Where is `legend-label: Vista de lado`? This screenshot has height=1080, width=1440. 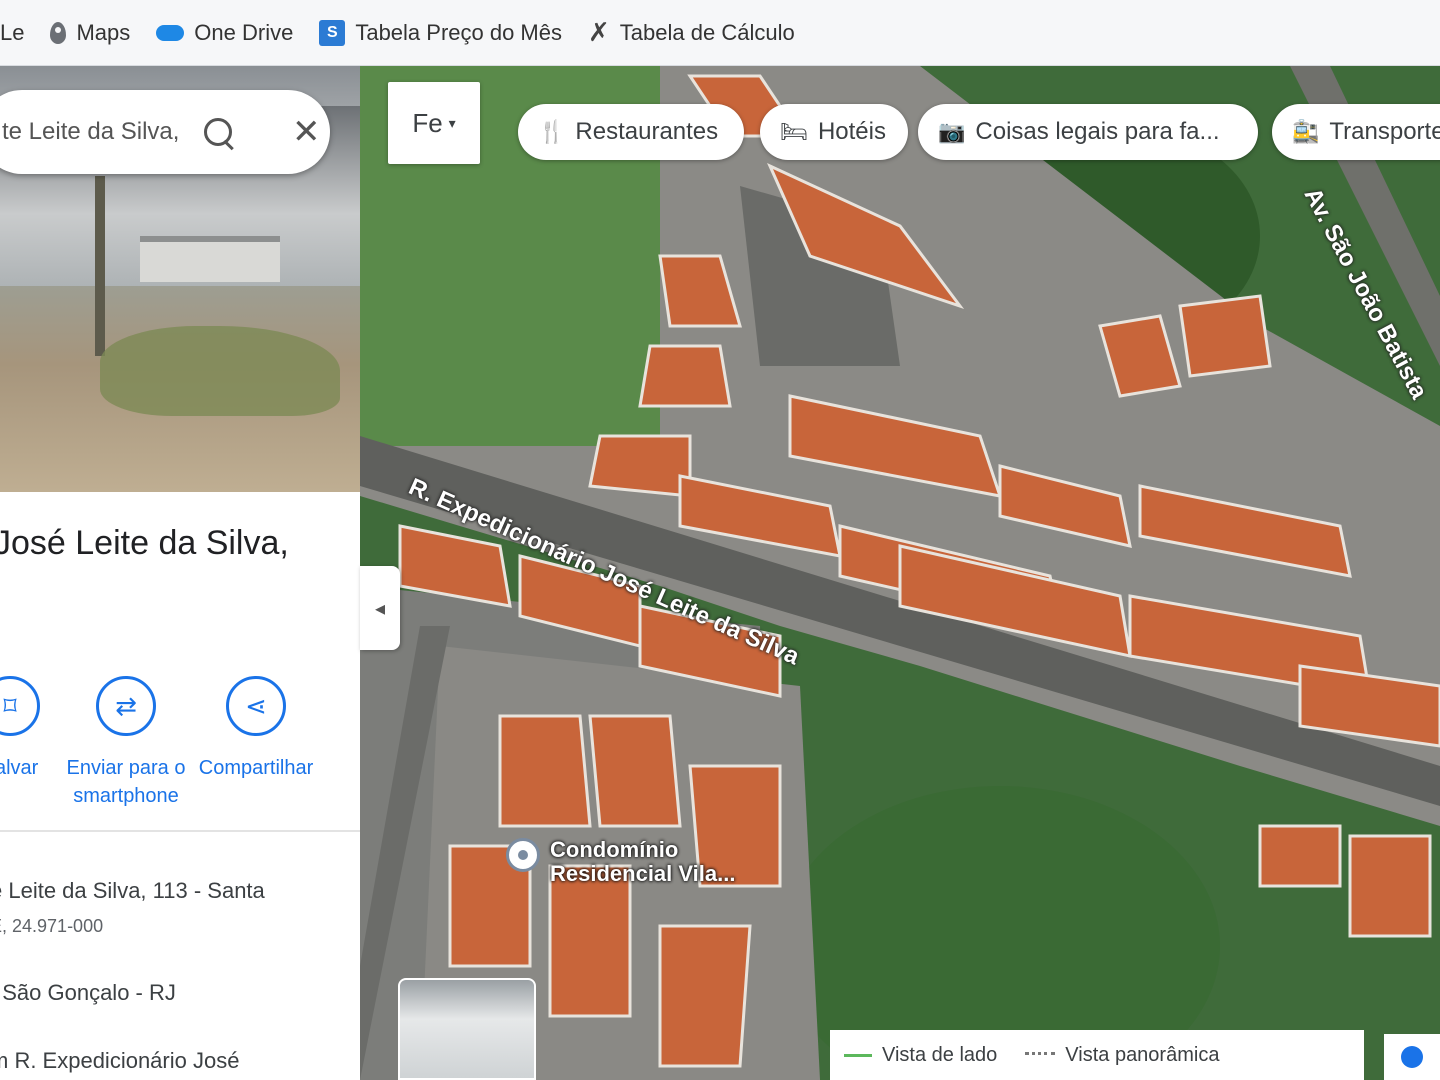
legend-label: Vista de lado is located at coordinates (940, 1054).